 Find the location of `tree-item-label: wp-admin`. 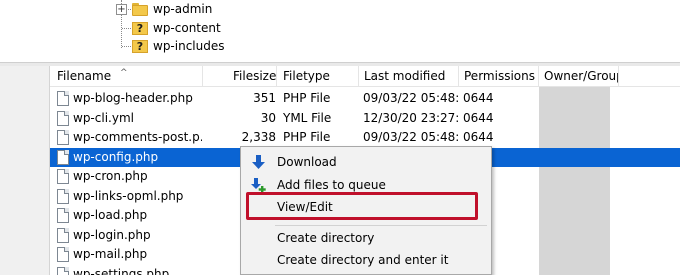

tree-item-label: wp-admin is located at coordinates (183, 9).